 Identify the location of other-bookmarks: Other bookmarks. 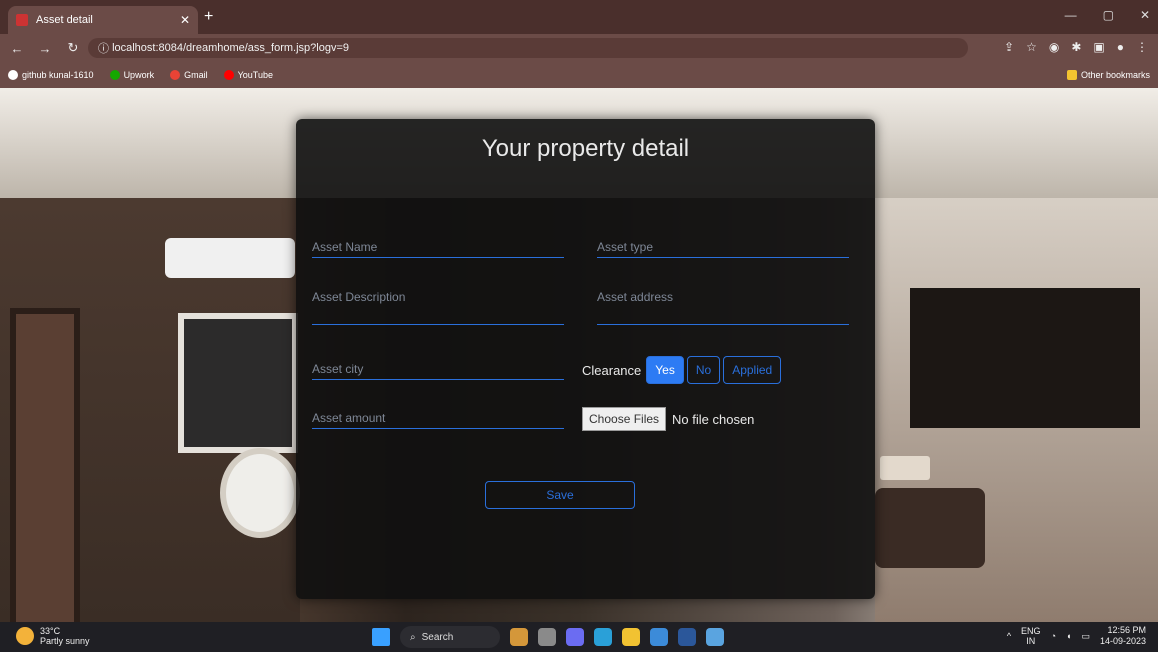
(1108, 75).